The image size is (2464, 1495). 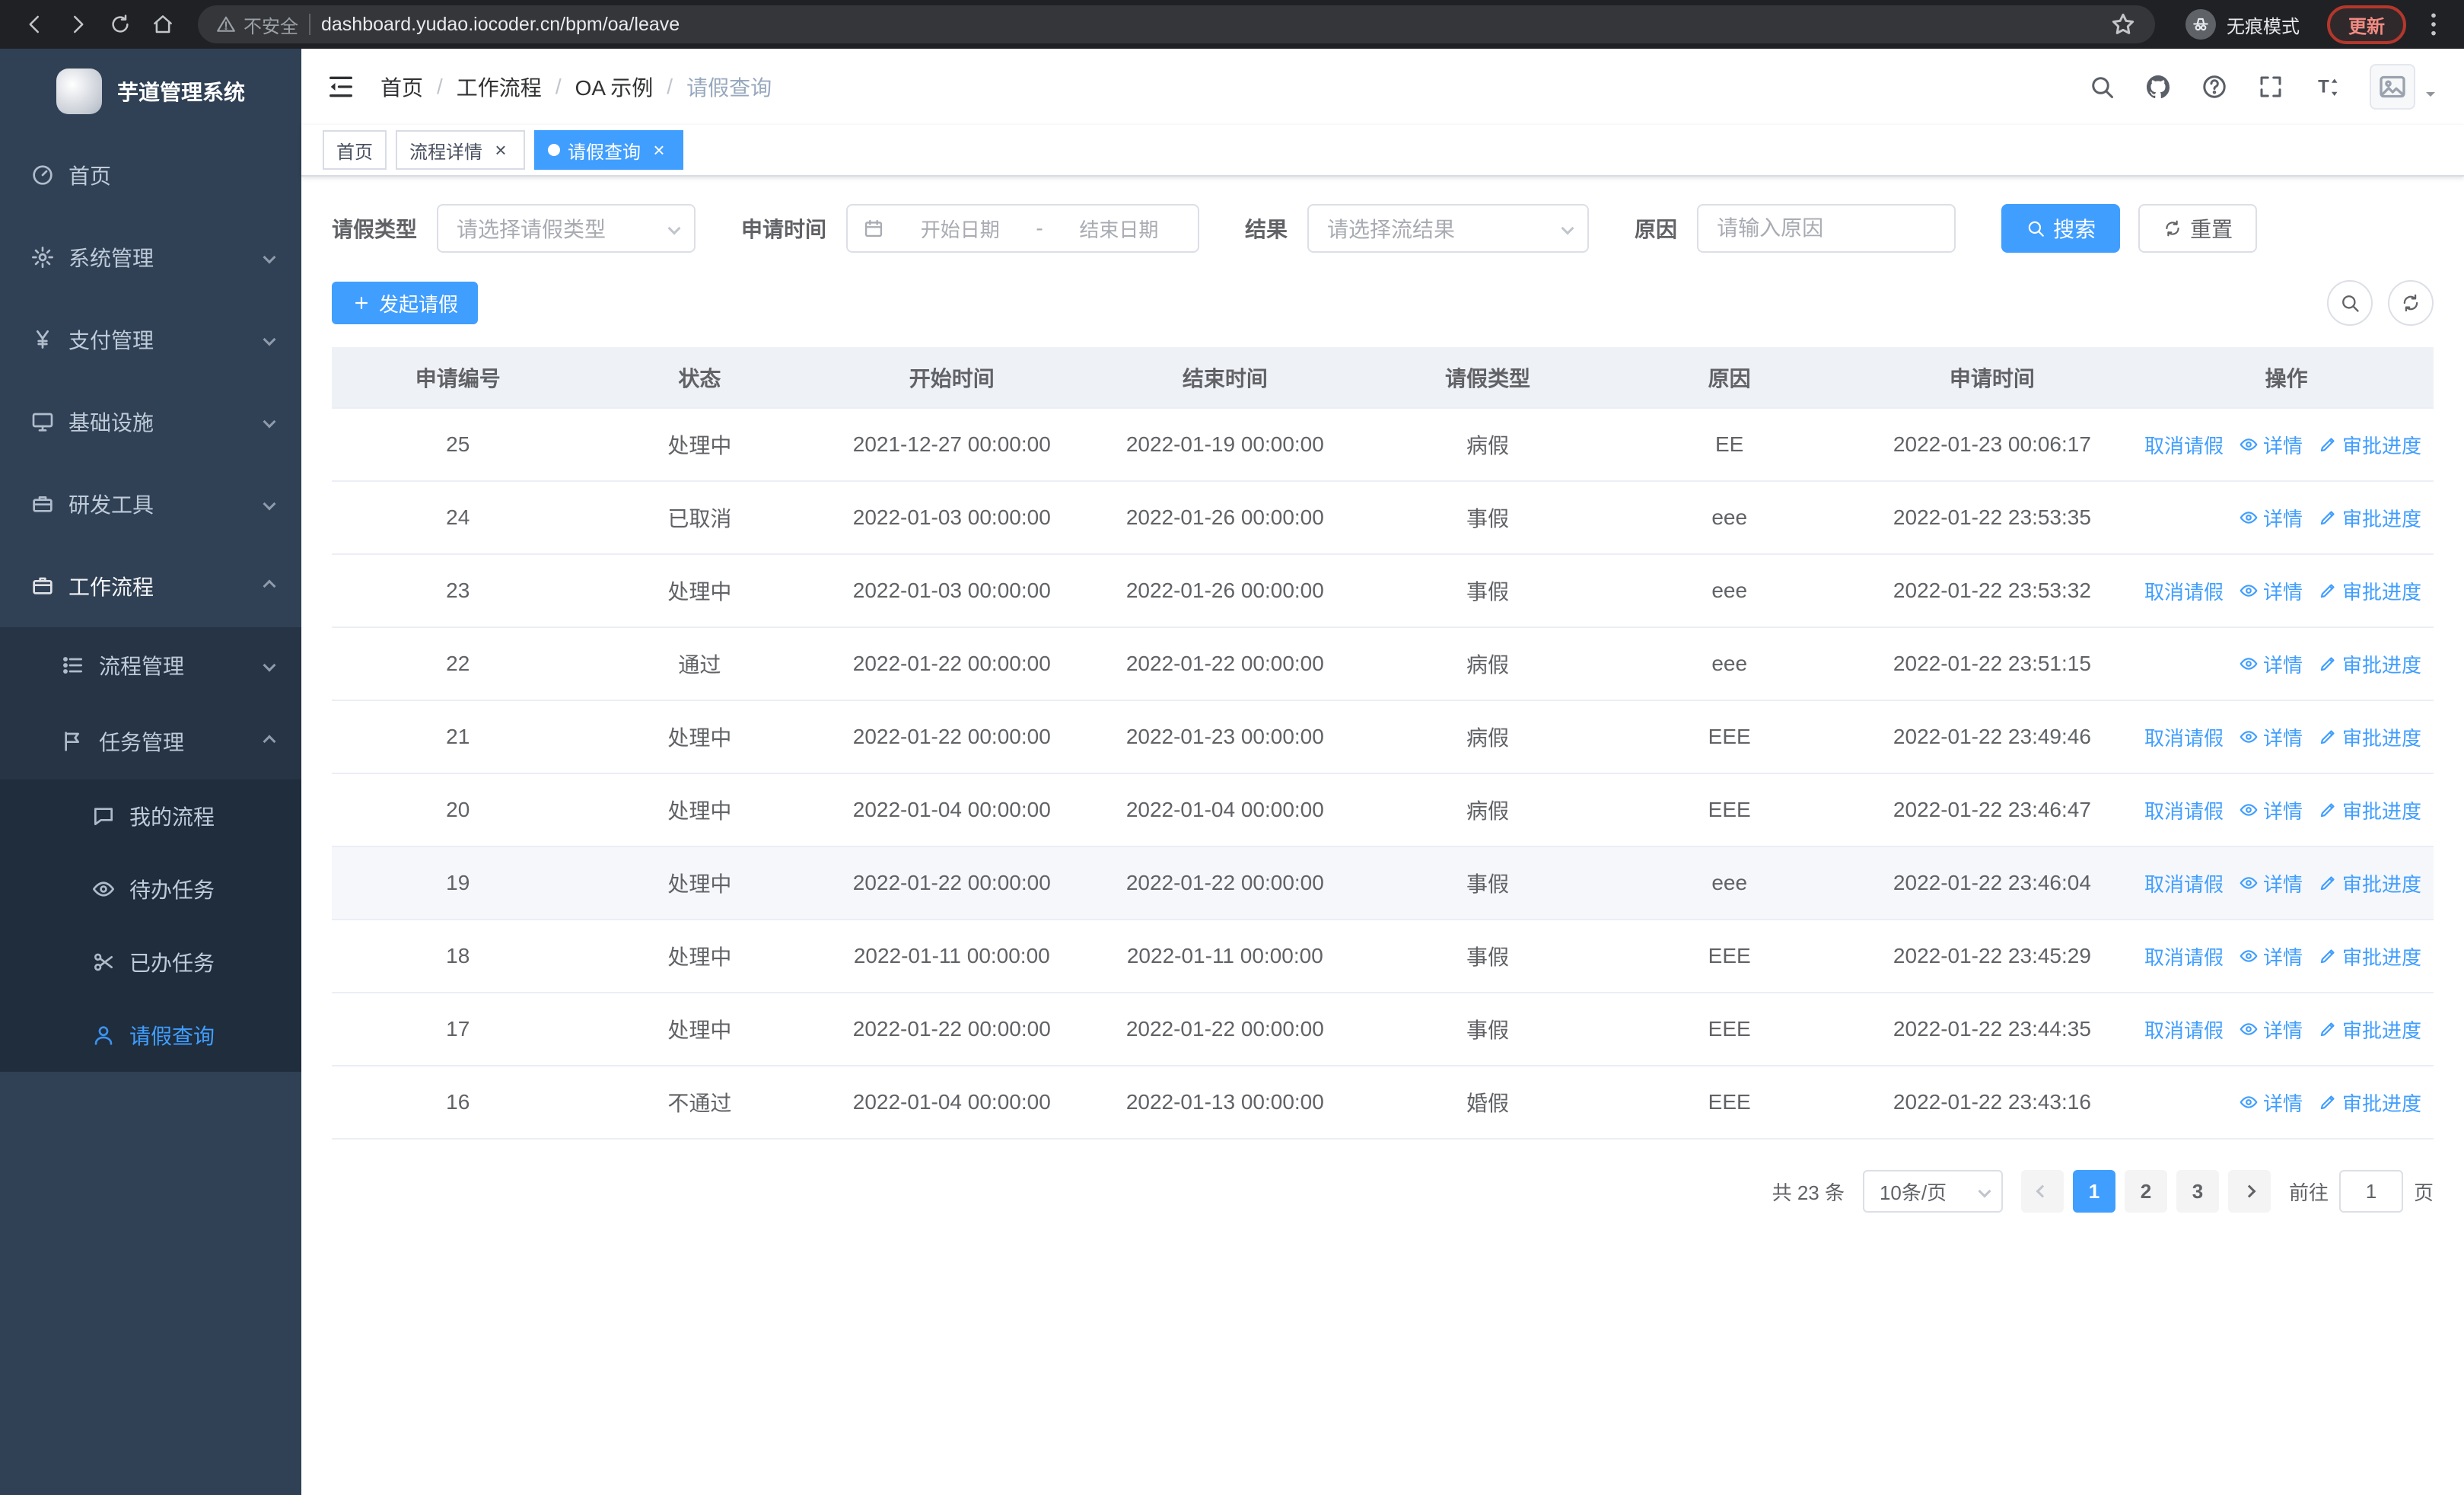 I want to click on browser-update-button: 更新, so click(x=2366, y=25).